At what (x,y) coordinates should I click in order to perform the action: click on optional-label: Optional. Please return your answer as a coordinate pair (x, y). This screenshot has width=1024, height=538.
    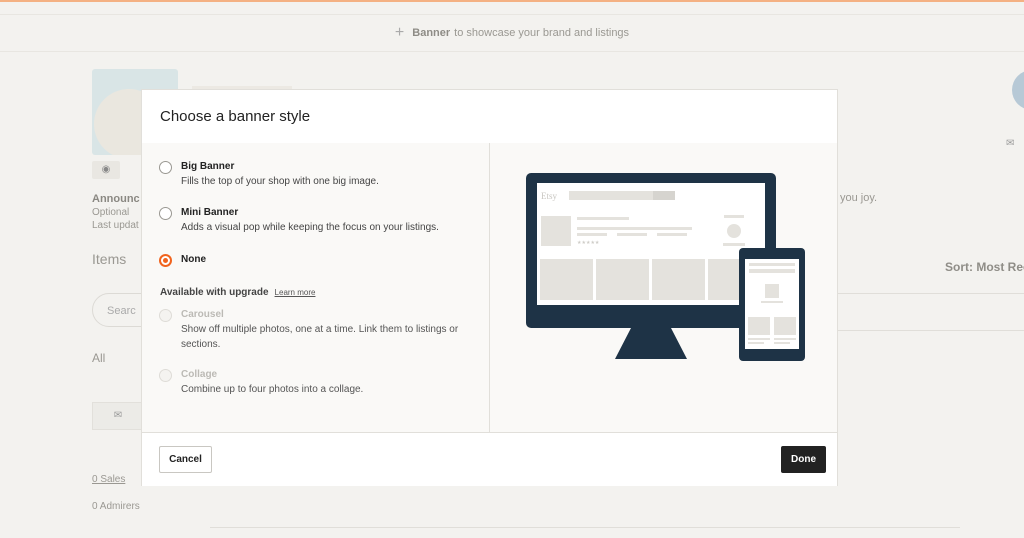
    Looking at the image, I should click on (111, 212).